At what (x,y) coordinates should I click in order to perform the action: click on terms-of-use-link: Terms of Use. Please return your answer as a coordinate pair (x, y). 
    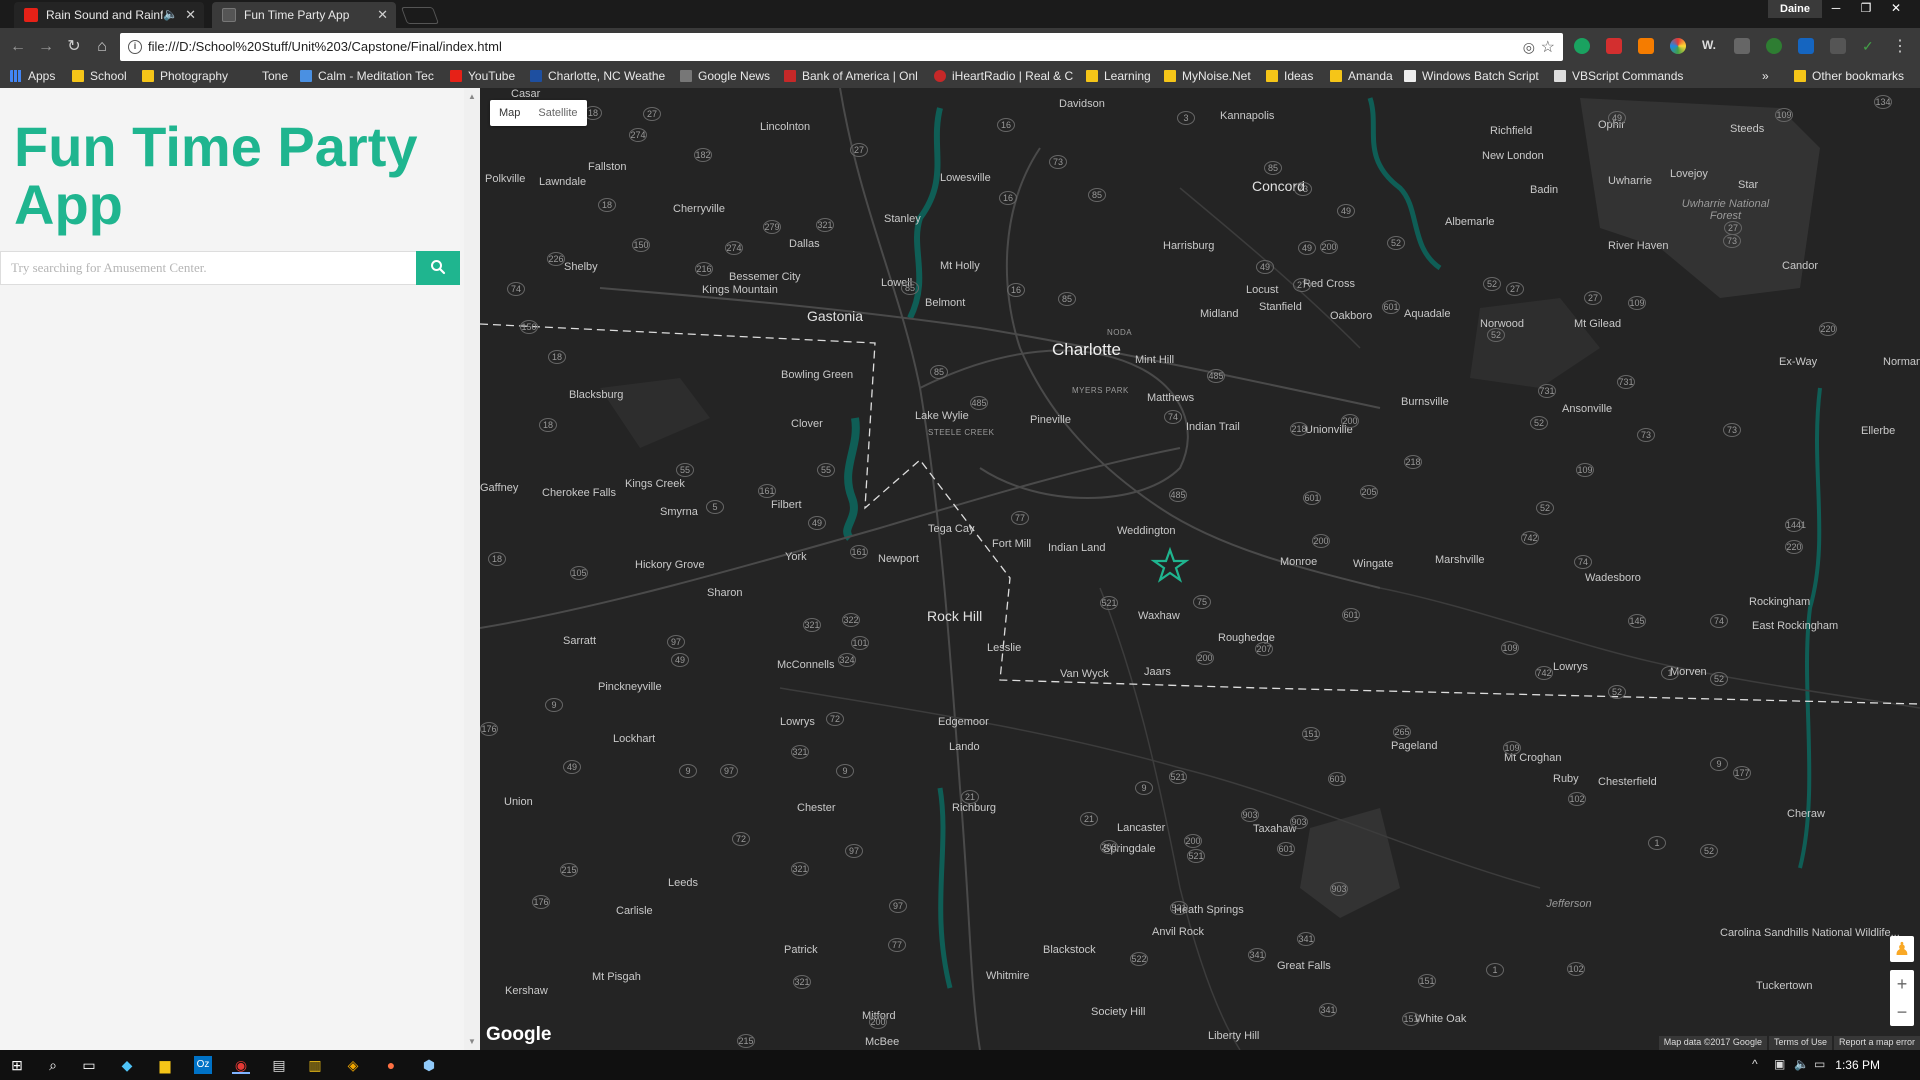
    Looking at the image, I should click on (1800, 1043).